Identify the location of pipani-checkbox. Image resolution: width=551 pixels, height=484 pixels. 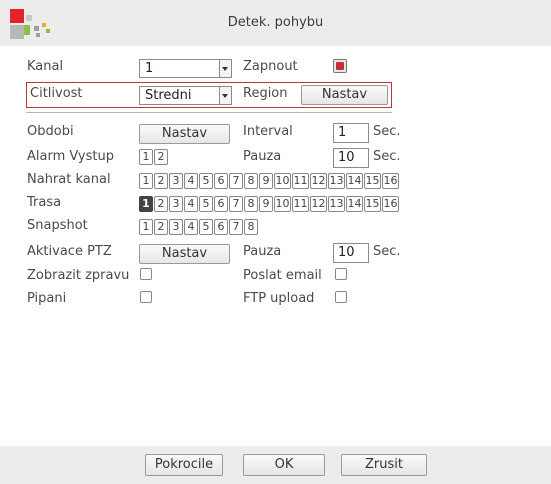
(146, 297).